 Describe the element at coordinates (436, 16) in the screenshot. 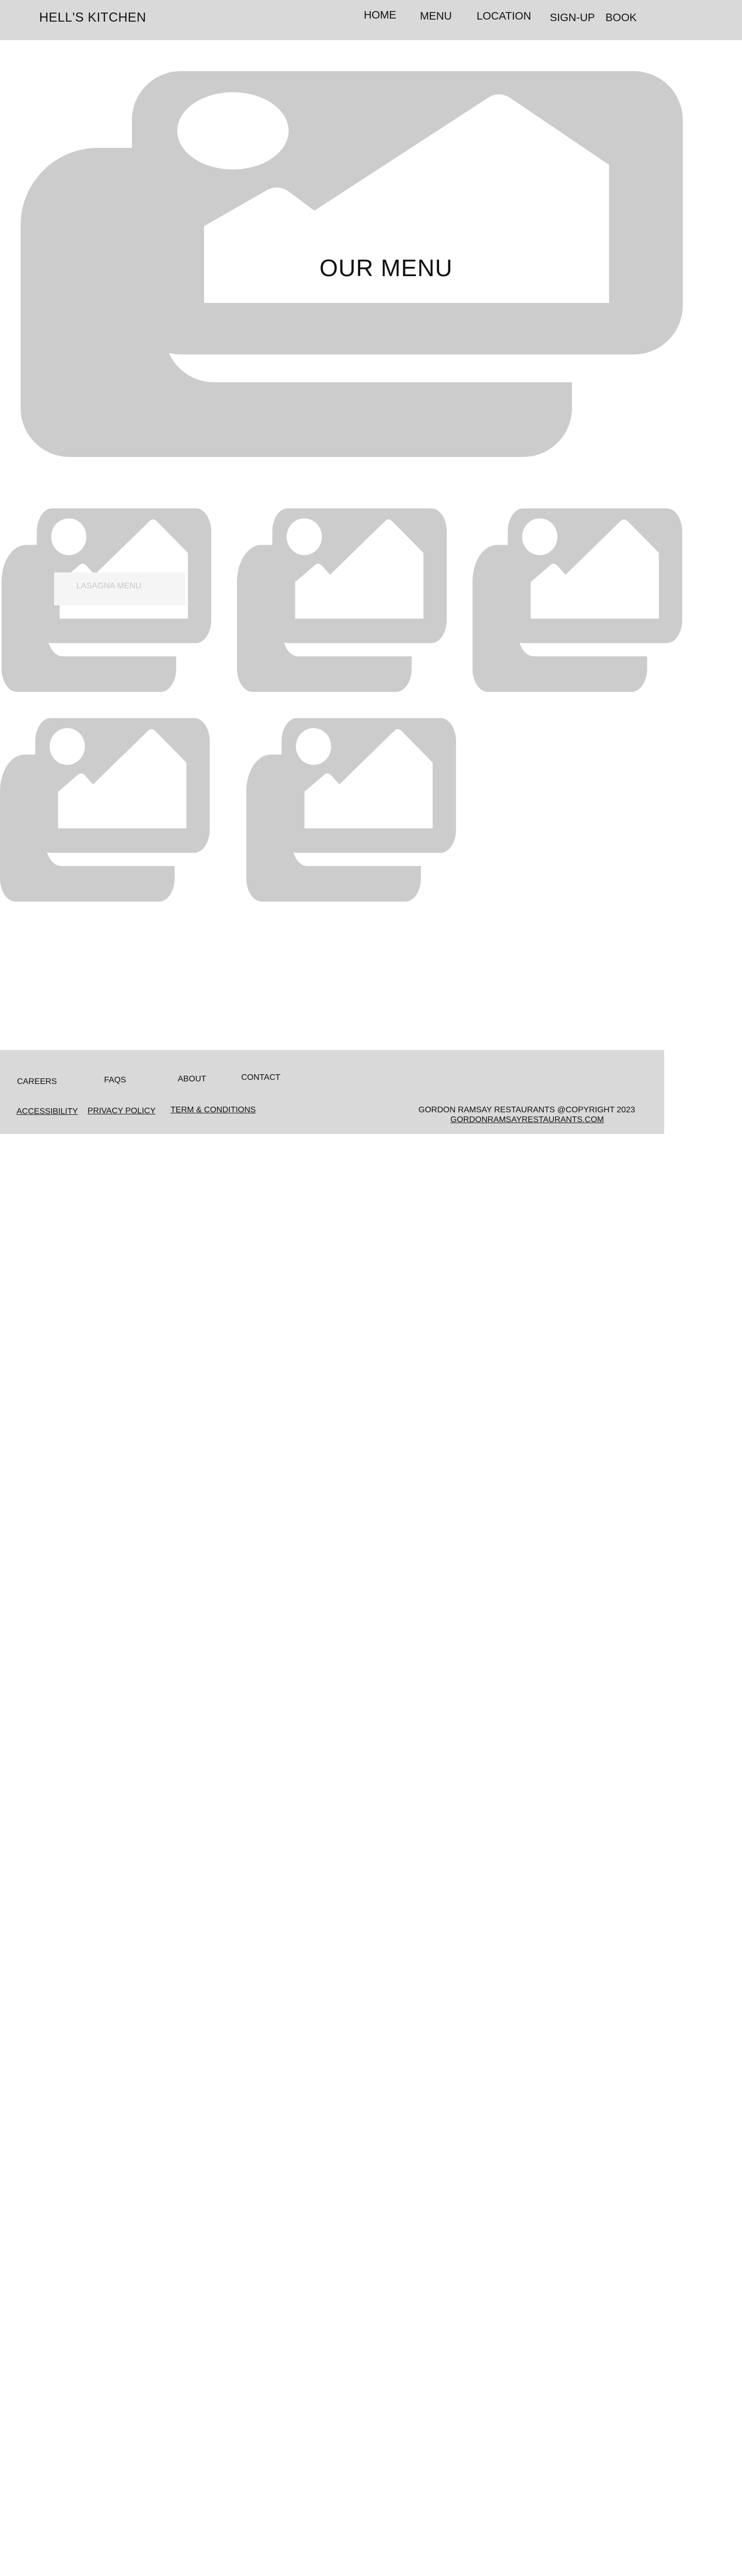

I see `nav-menu: MENU` at that location.